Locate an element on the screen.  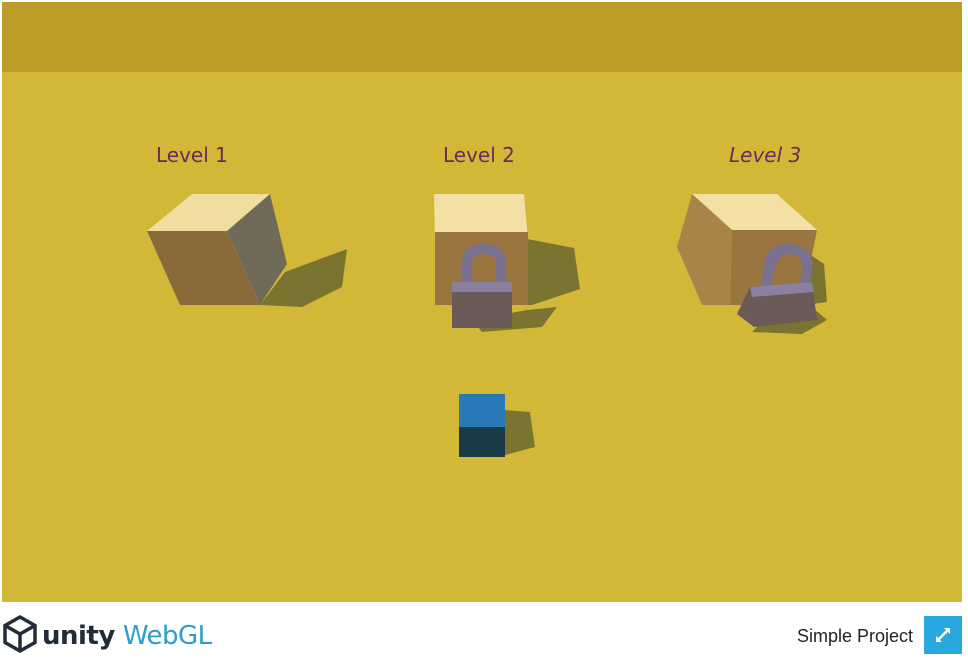
level-2-box is located at coordinates (507, 263).